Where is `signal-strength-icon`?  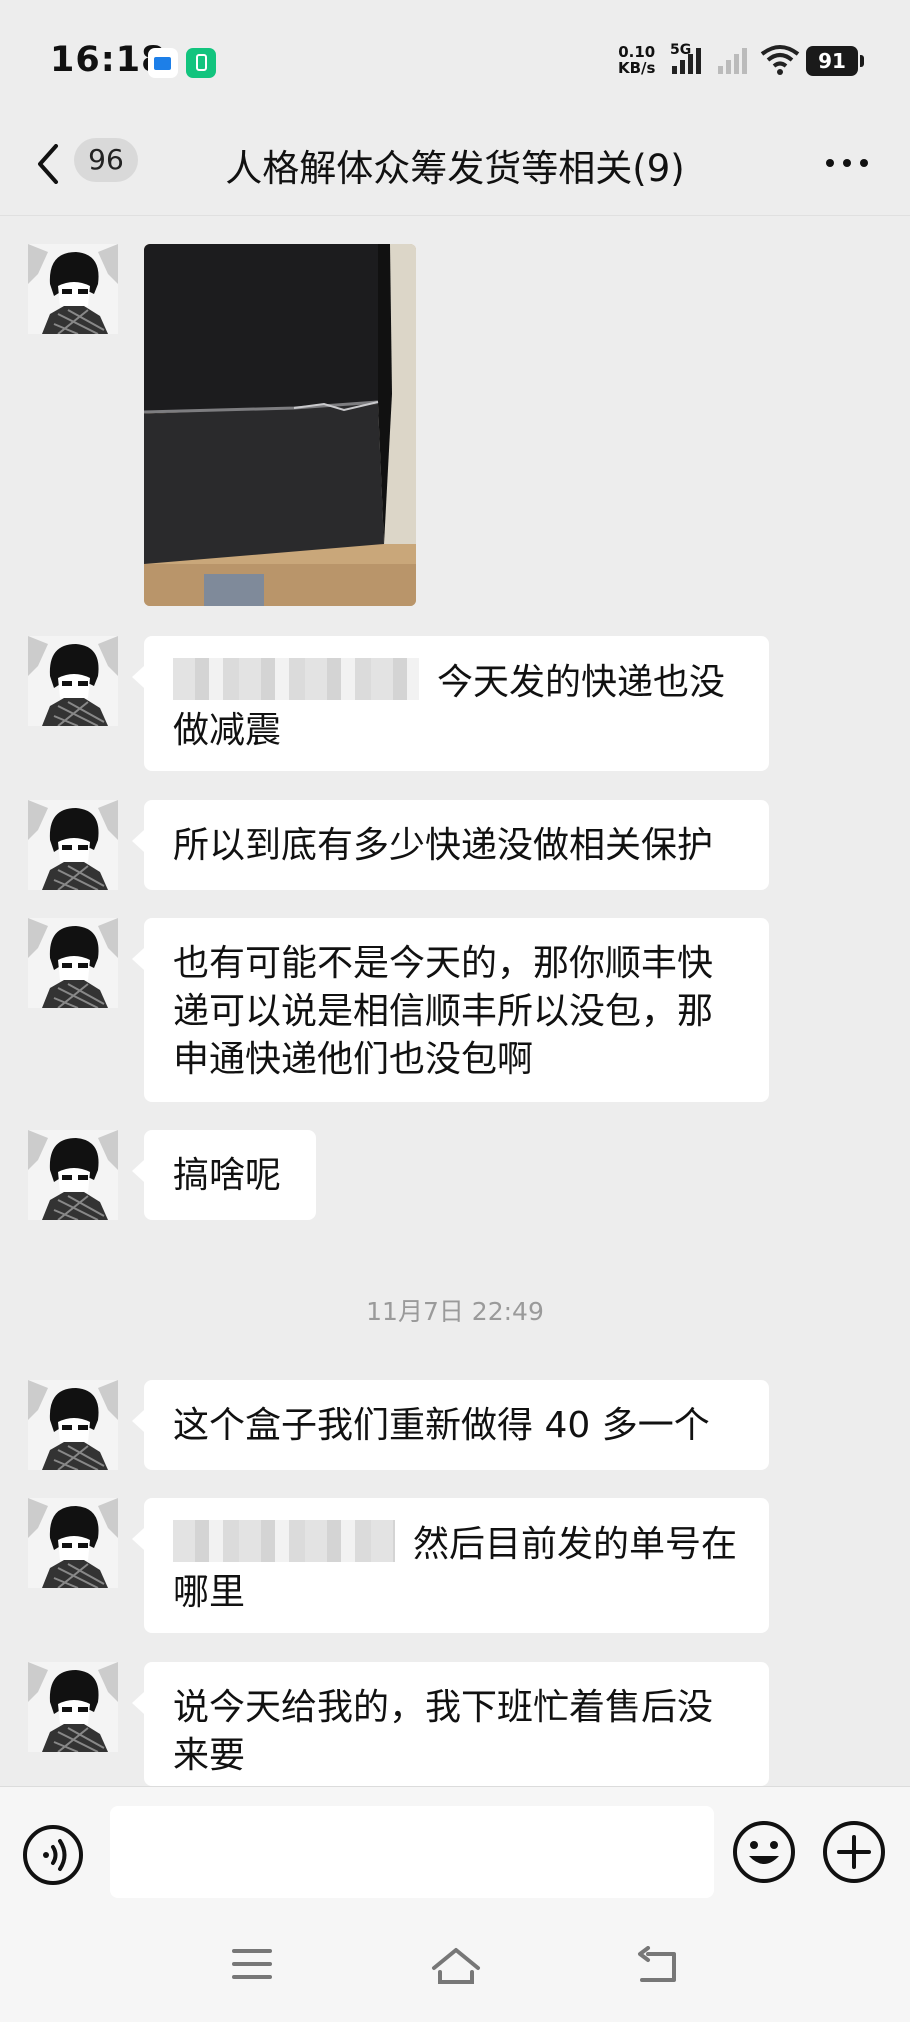
signal-strength-icon is located at coordinates (686, 61).